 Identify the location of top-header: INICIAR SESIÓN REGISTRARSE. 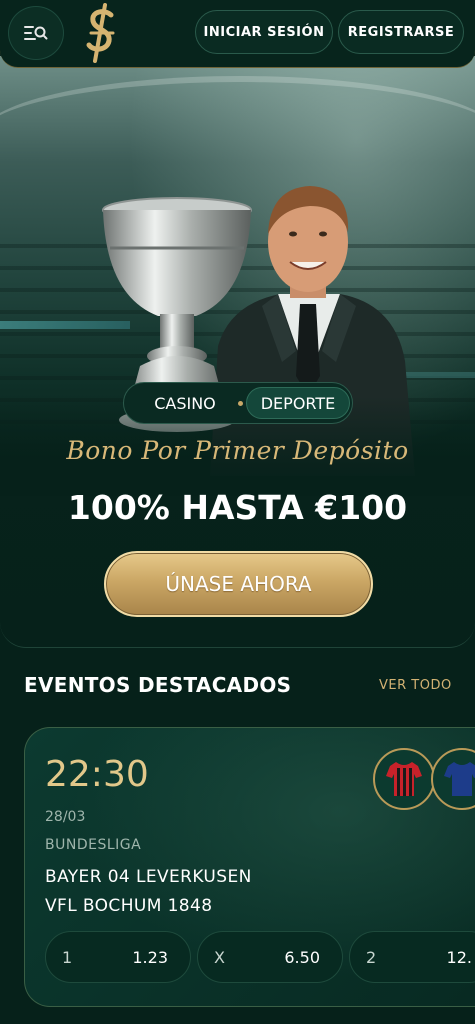
(237, 34).